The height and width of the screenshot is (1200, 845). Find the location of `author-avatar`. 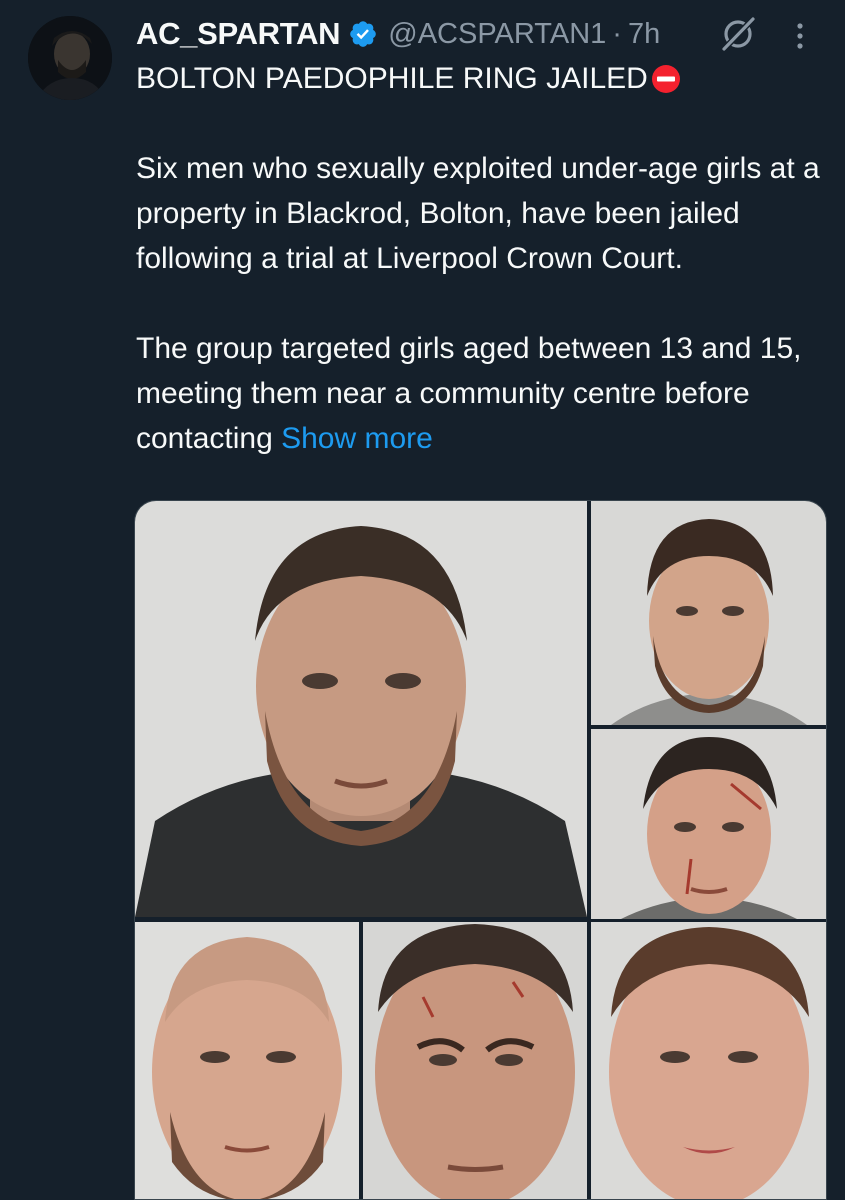

author-avatar is located at coordinates (70, 58).